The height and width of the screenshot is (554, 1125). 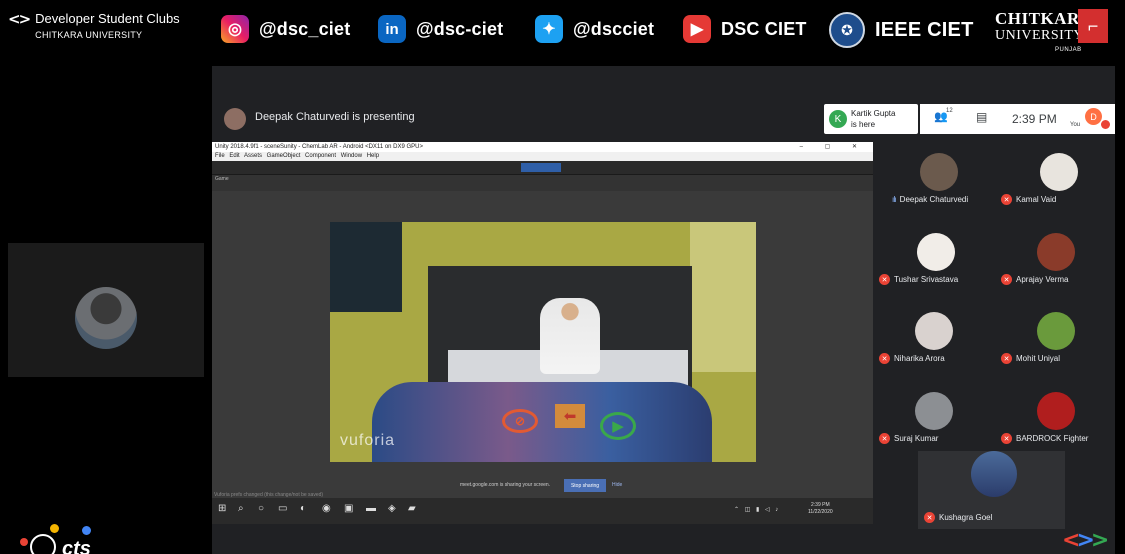 I want to click on edge-icon: ◐, so click(x=303, y=508).